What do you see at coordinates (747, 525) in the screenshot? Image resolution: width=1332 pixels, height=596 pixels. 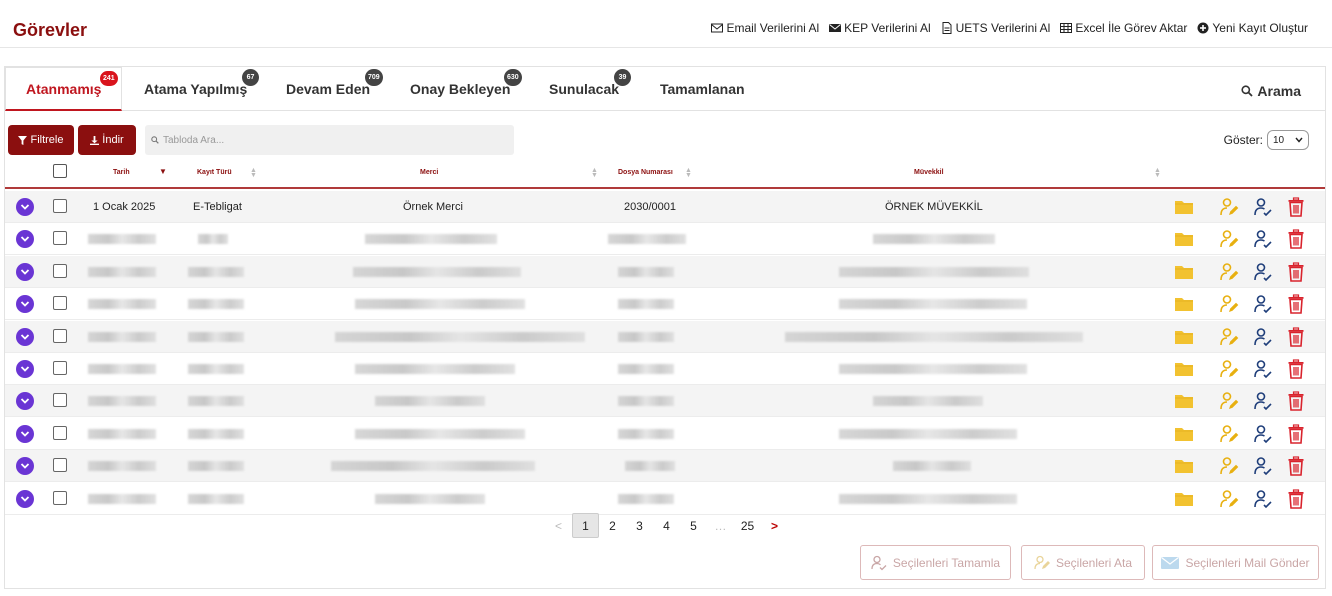 I see `page-button: 25` at bounding box center [747, 525].